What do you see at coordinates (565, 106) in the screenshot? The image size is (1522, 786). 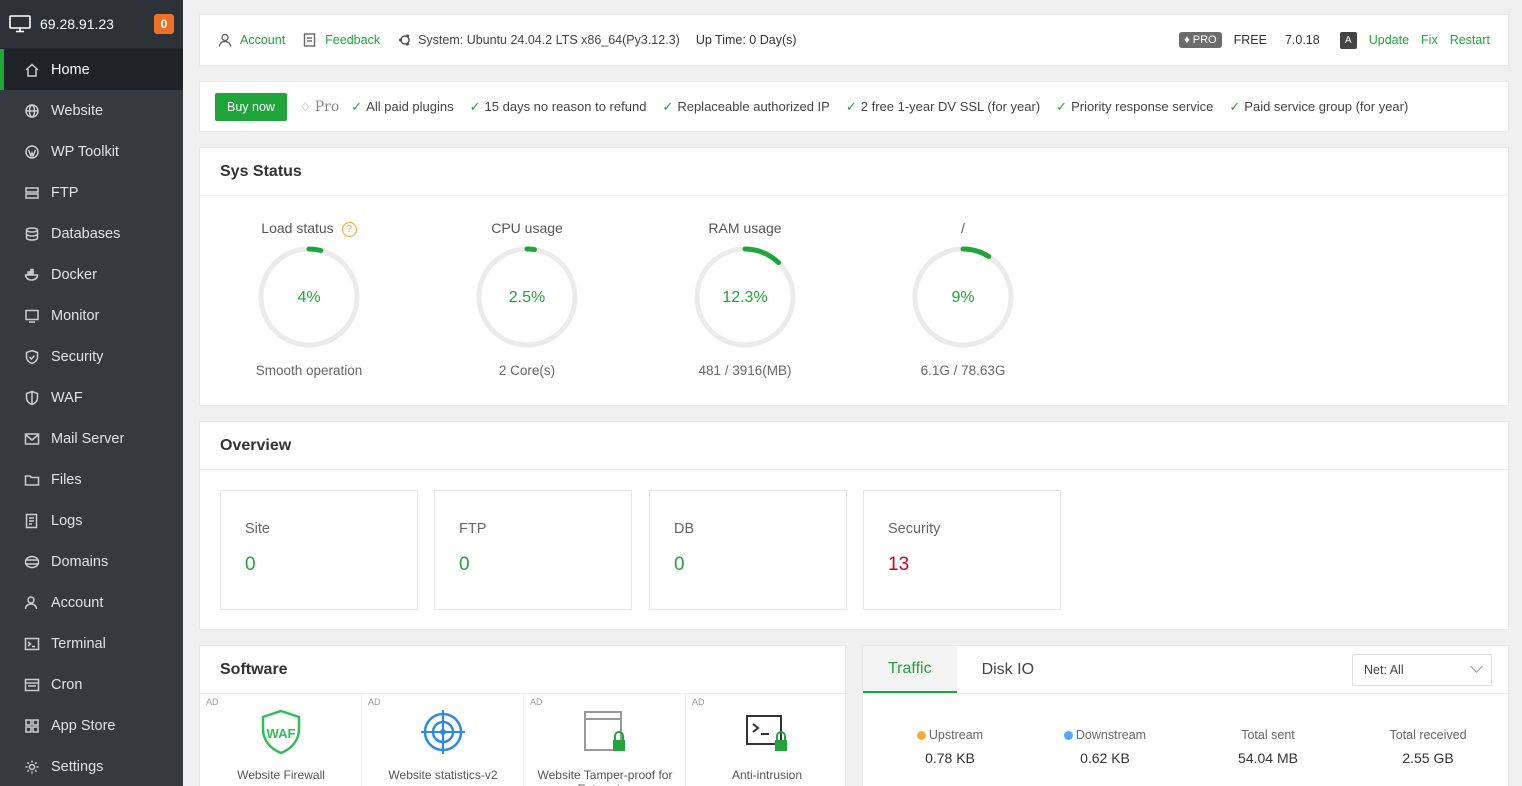 I see `feature-label: 15 days no reason to refund` at bounding box center [565, 106].